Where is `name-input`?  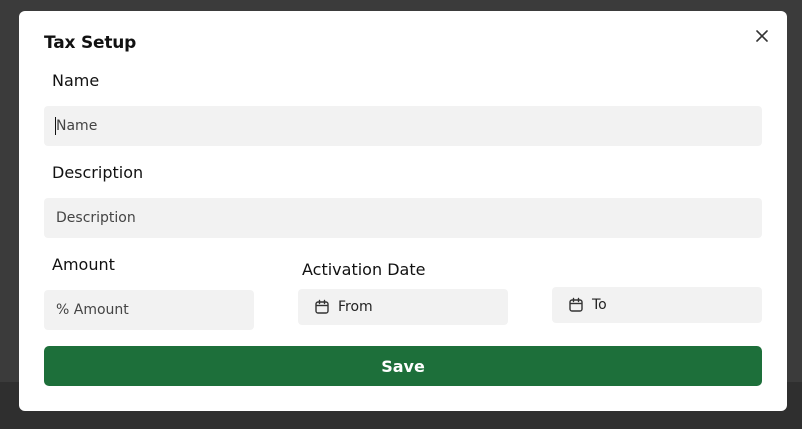
name-input is located at coordinates (403, 126).